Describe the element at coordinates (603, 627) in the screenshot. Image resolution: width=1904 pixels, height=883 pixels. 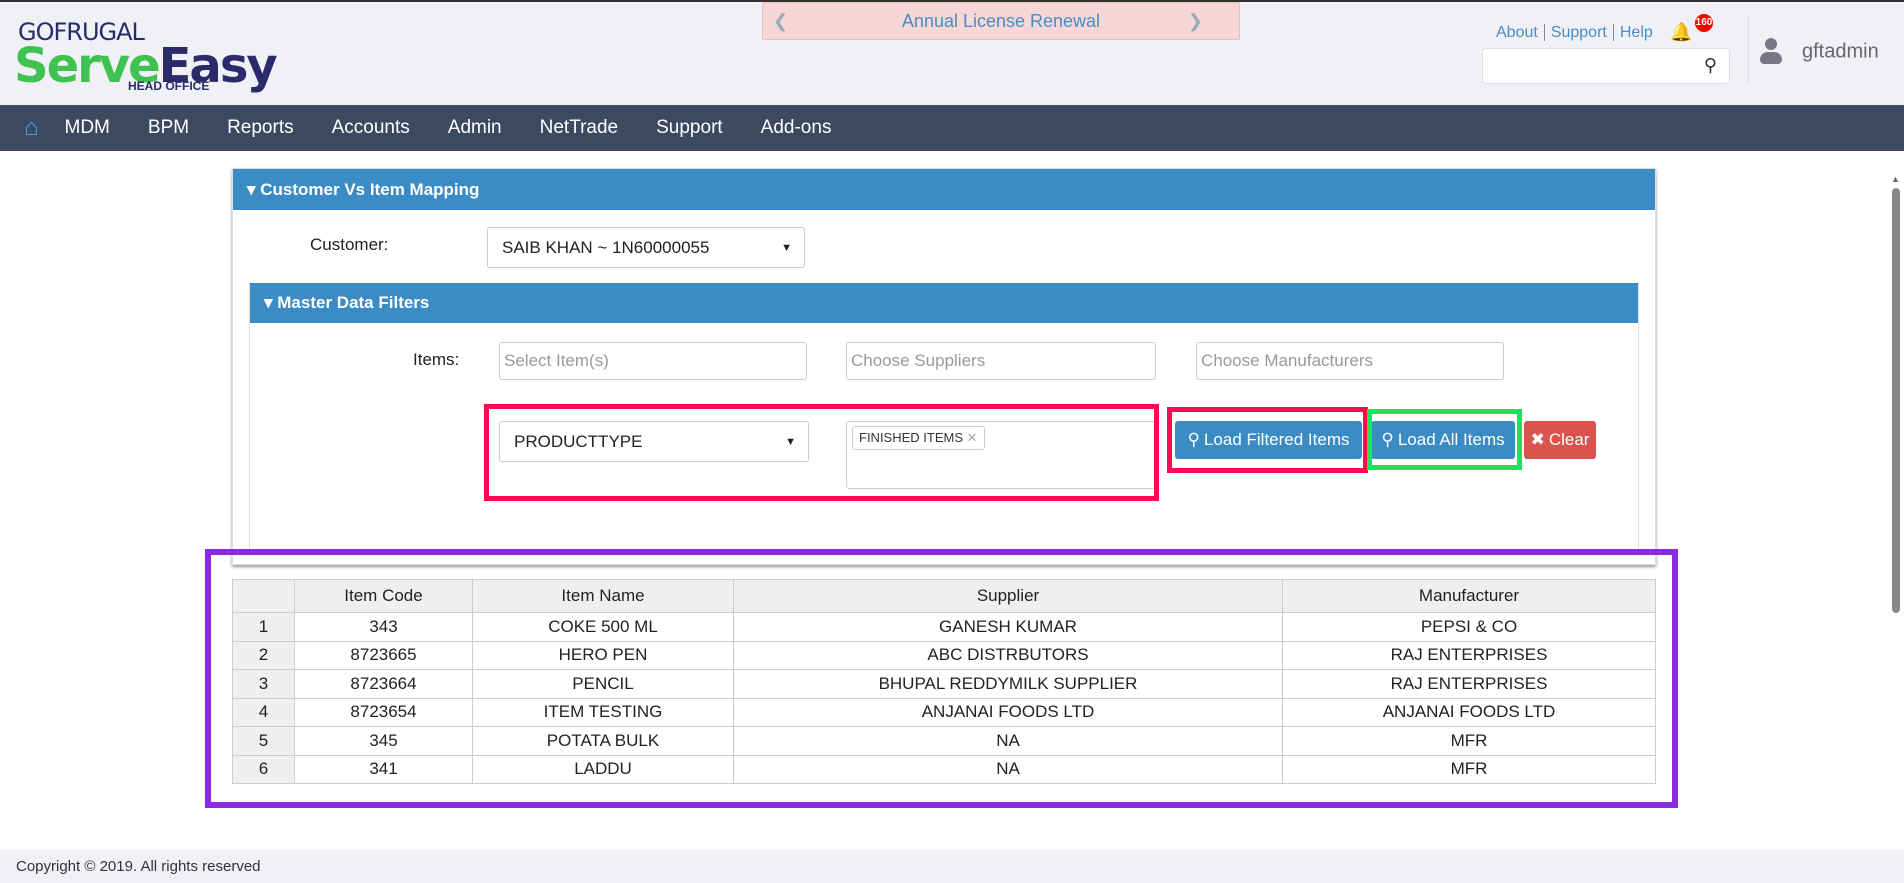
I see `item-name-cell: COKE 500 ML` at that location.